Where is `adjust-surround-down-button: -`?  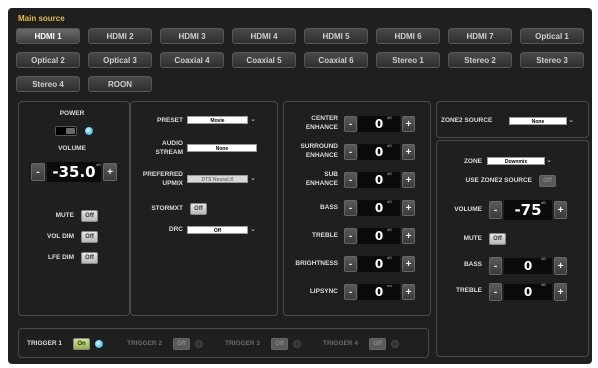
adjust-surround-down-button: - is located at coordinates (350, 152).